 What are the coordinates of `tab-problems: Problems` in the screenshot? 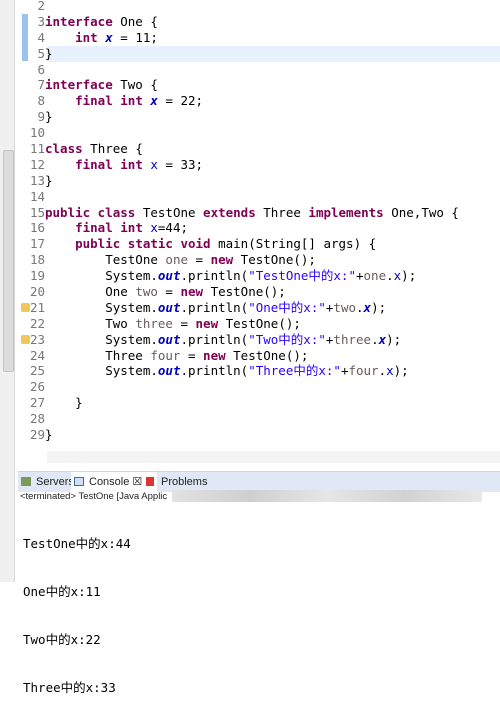 It's located at (182, 482).